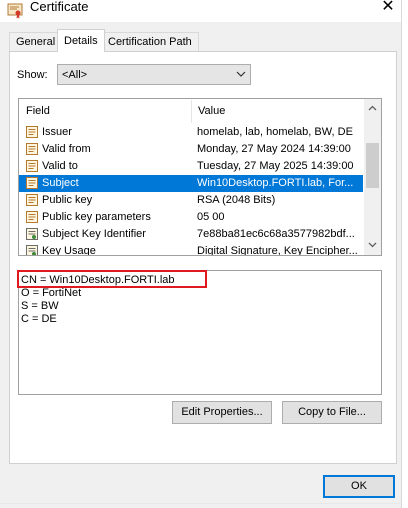 This screenshot has height=508, width=408. Describe the element at coordinates (96, 217) in the screenshot. I see `row-field: Public key parameters` at that location.